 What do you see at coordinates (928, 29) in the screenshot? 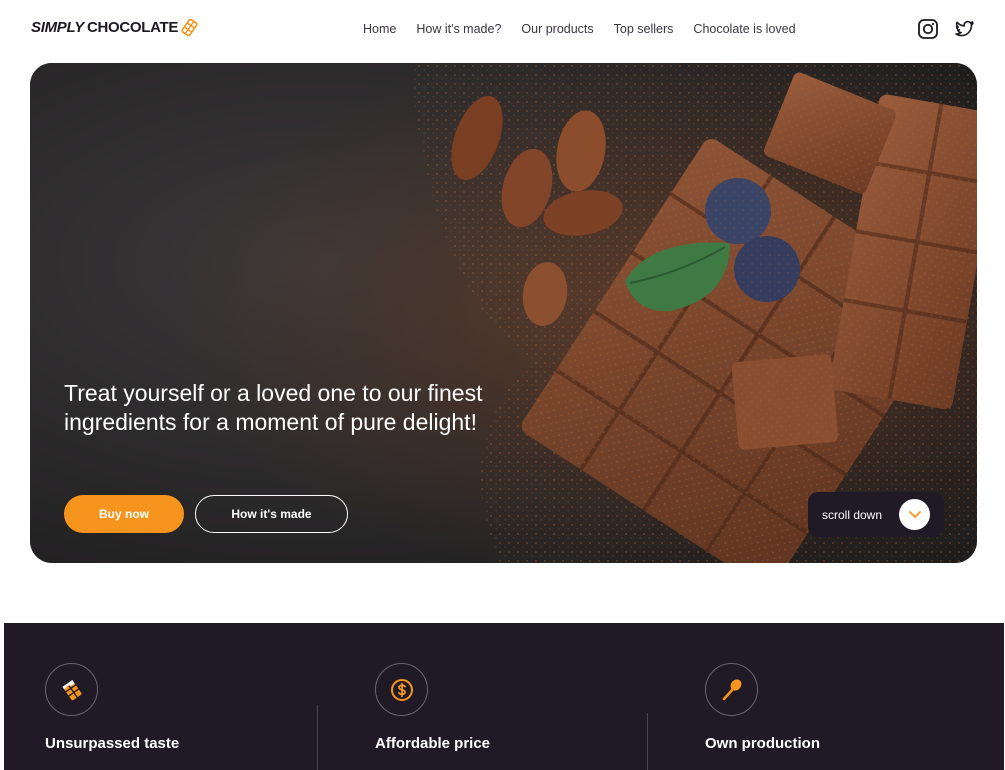
I see `instagram-icon` at bounding box center [928, 29].